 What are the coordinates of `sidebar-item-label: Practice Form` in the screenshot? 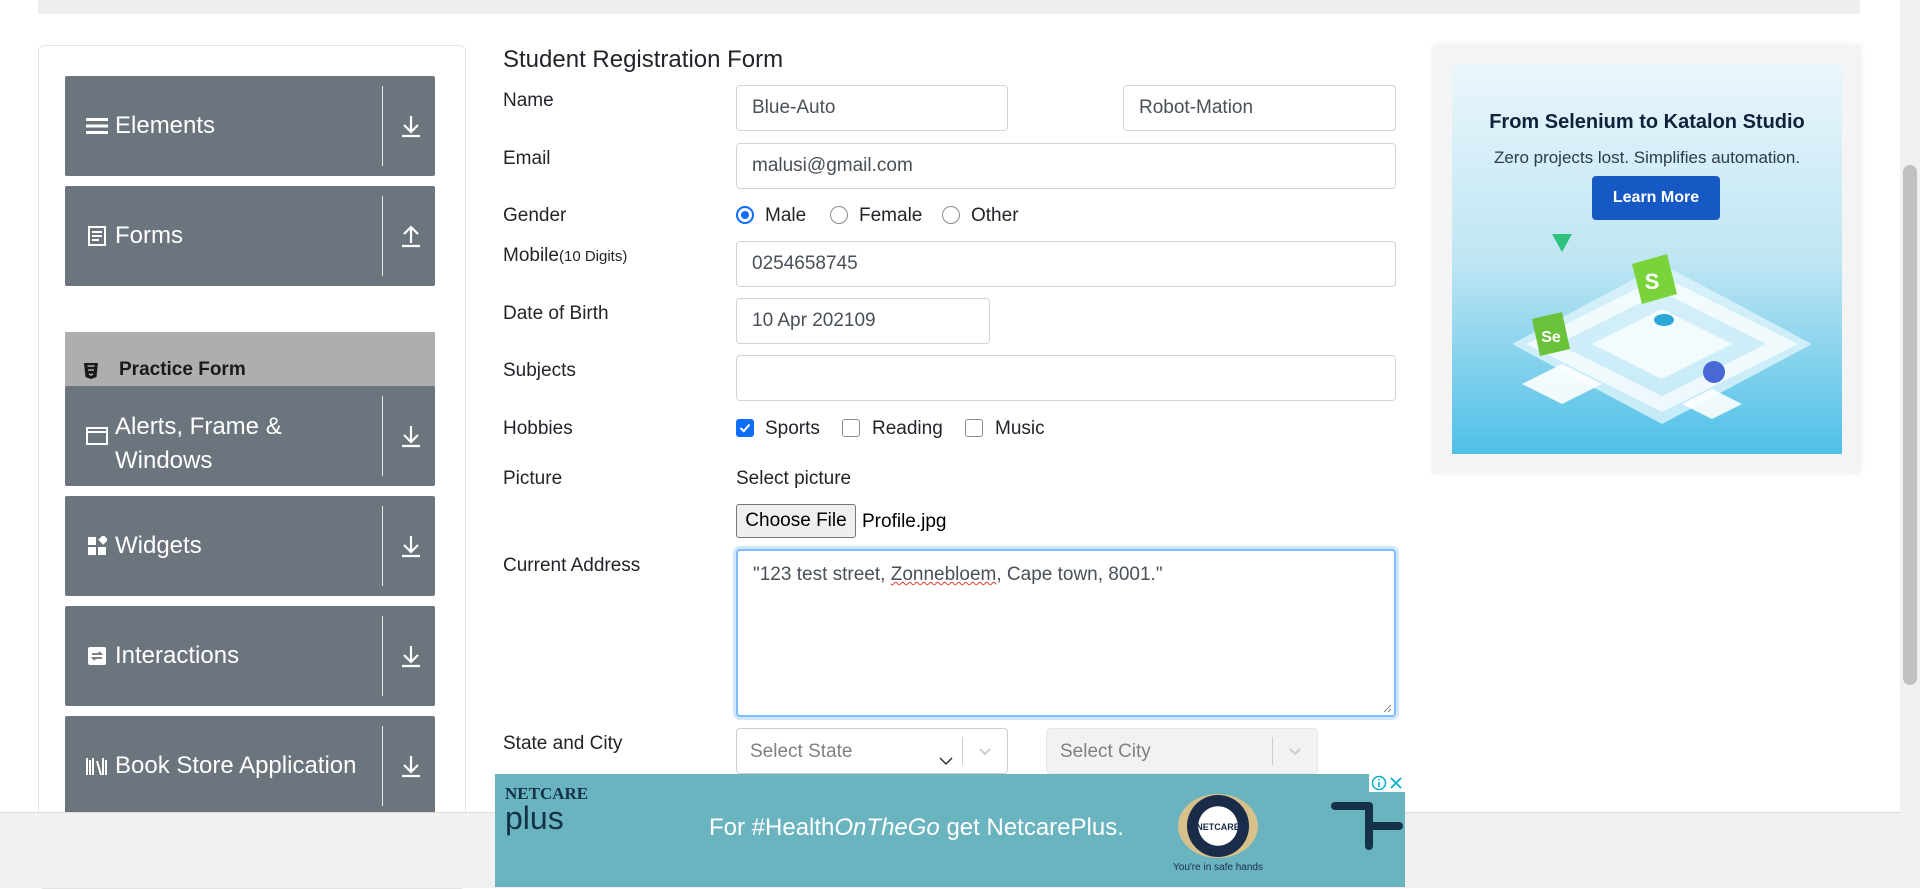 It's located at (182, 369).